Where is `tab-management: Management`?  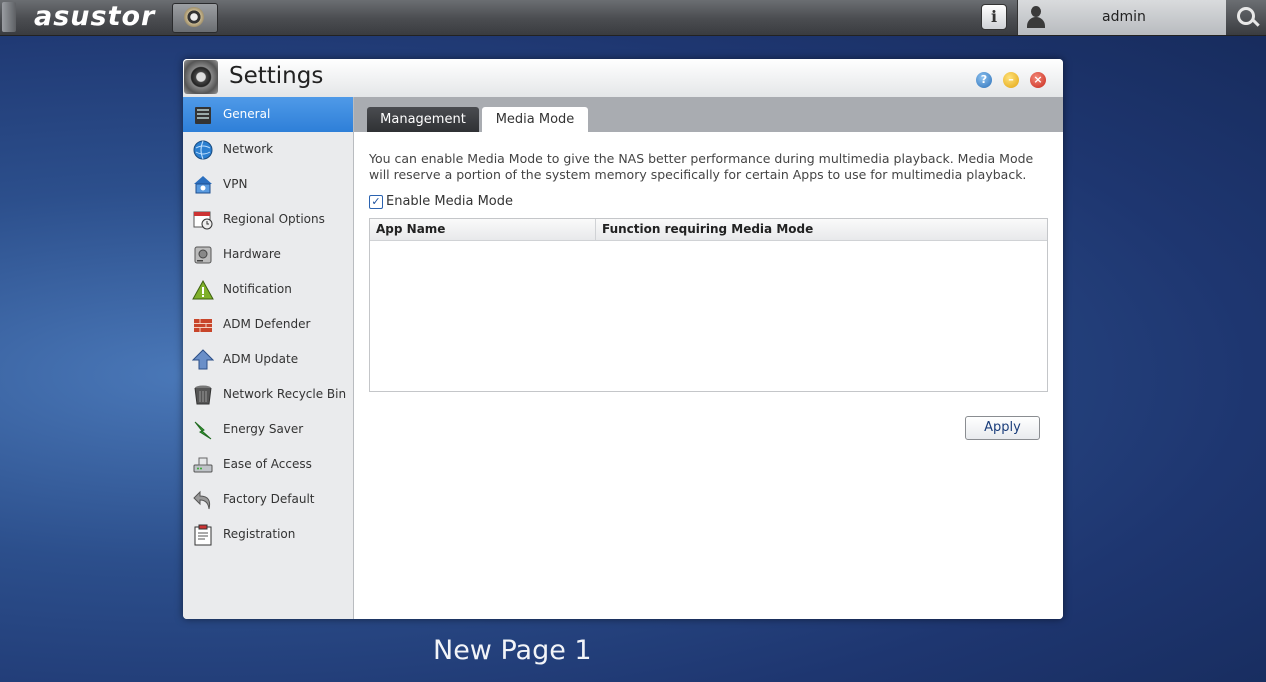
tab-management: Management is located at coordinates (423, 119).